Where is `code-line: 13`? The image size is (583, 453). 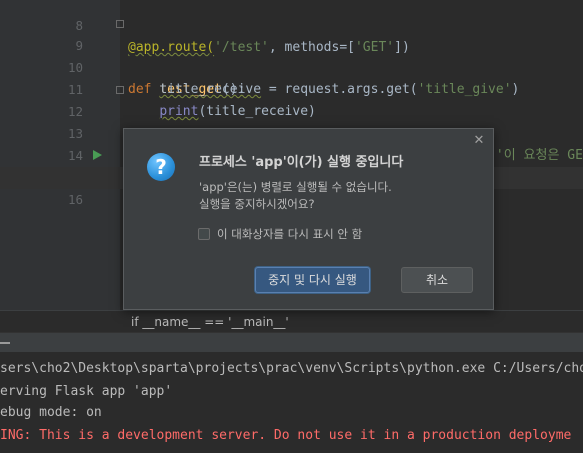
code-line: 13 is located at coordinates (291, 121).